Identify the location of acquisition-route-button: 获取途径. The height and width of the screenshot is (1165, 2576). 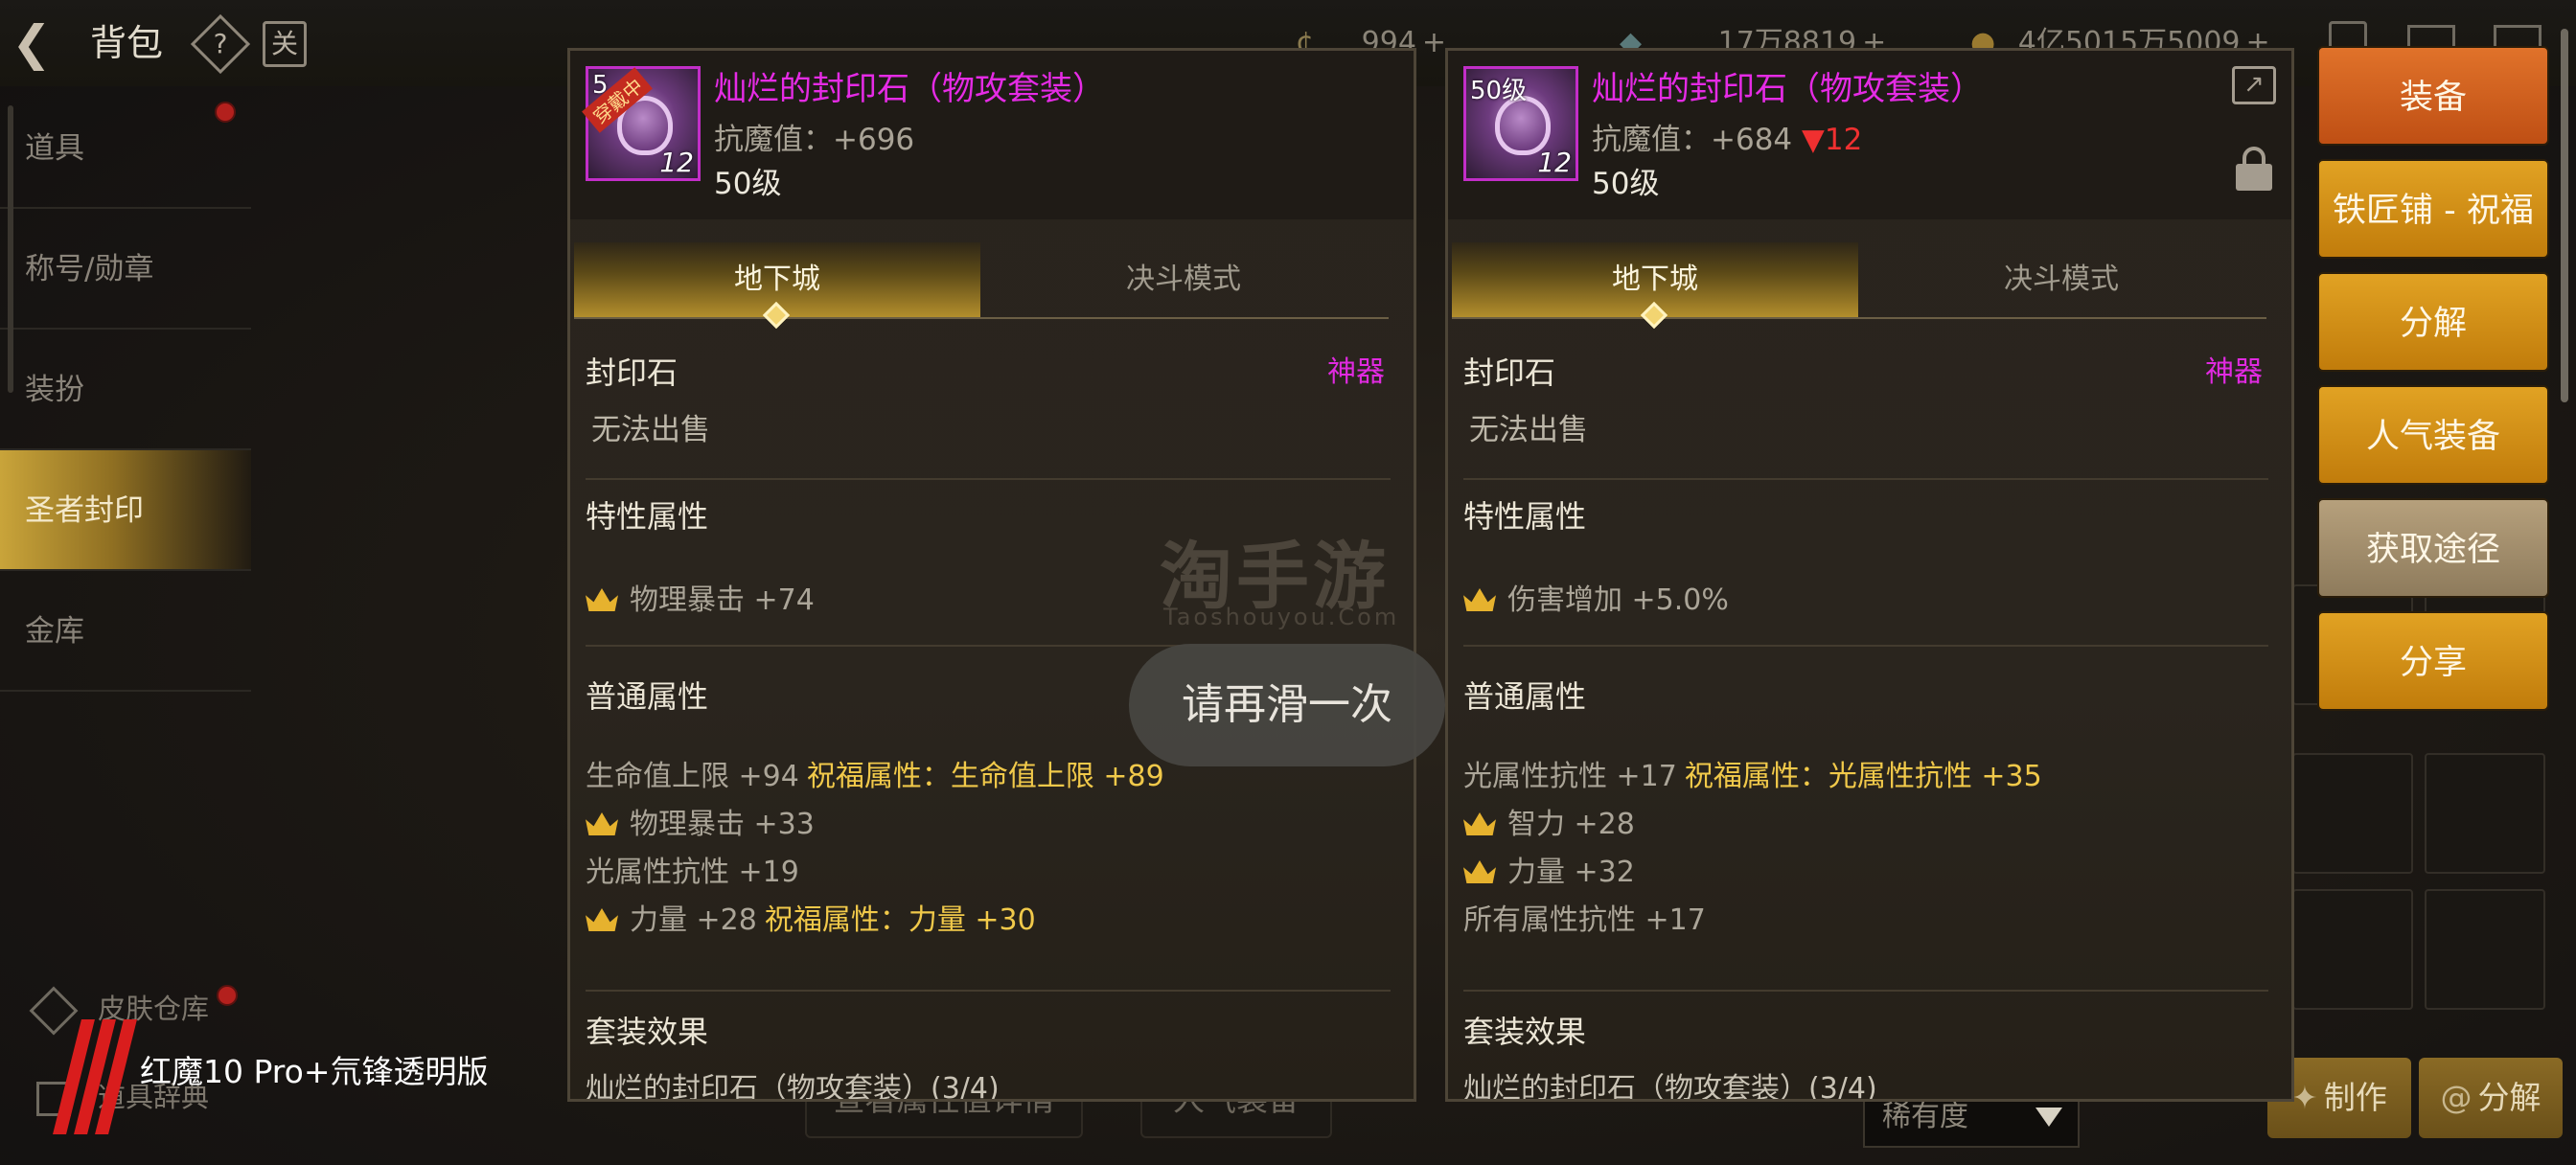
(2433, 548).